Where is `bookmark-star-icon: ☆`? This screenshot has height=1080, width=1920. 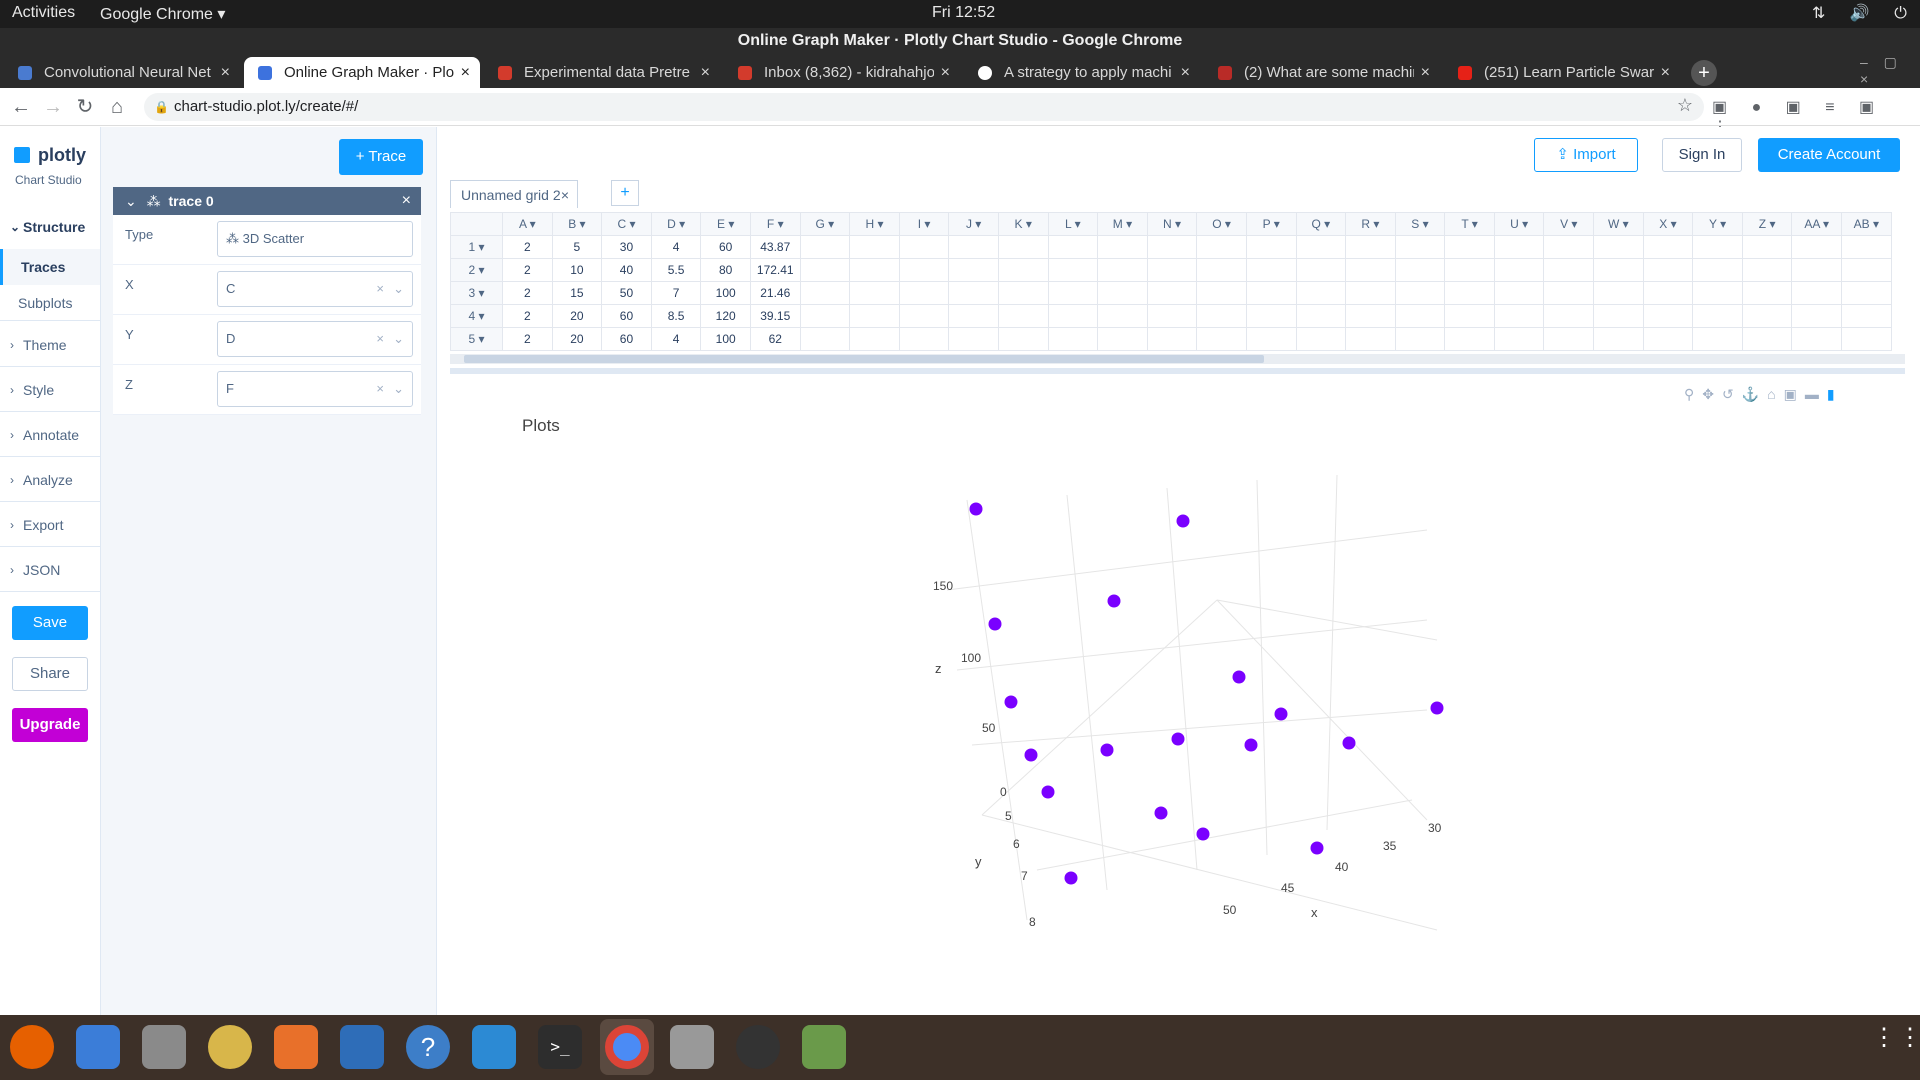
bookmark-star-icon: ☆ is located at coordinates (1685, 105).